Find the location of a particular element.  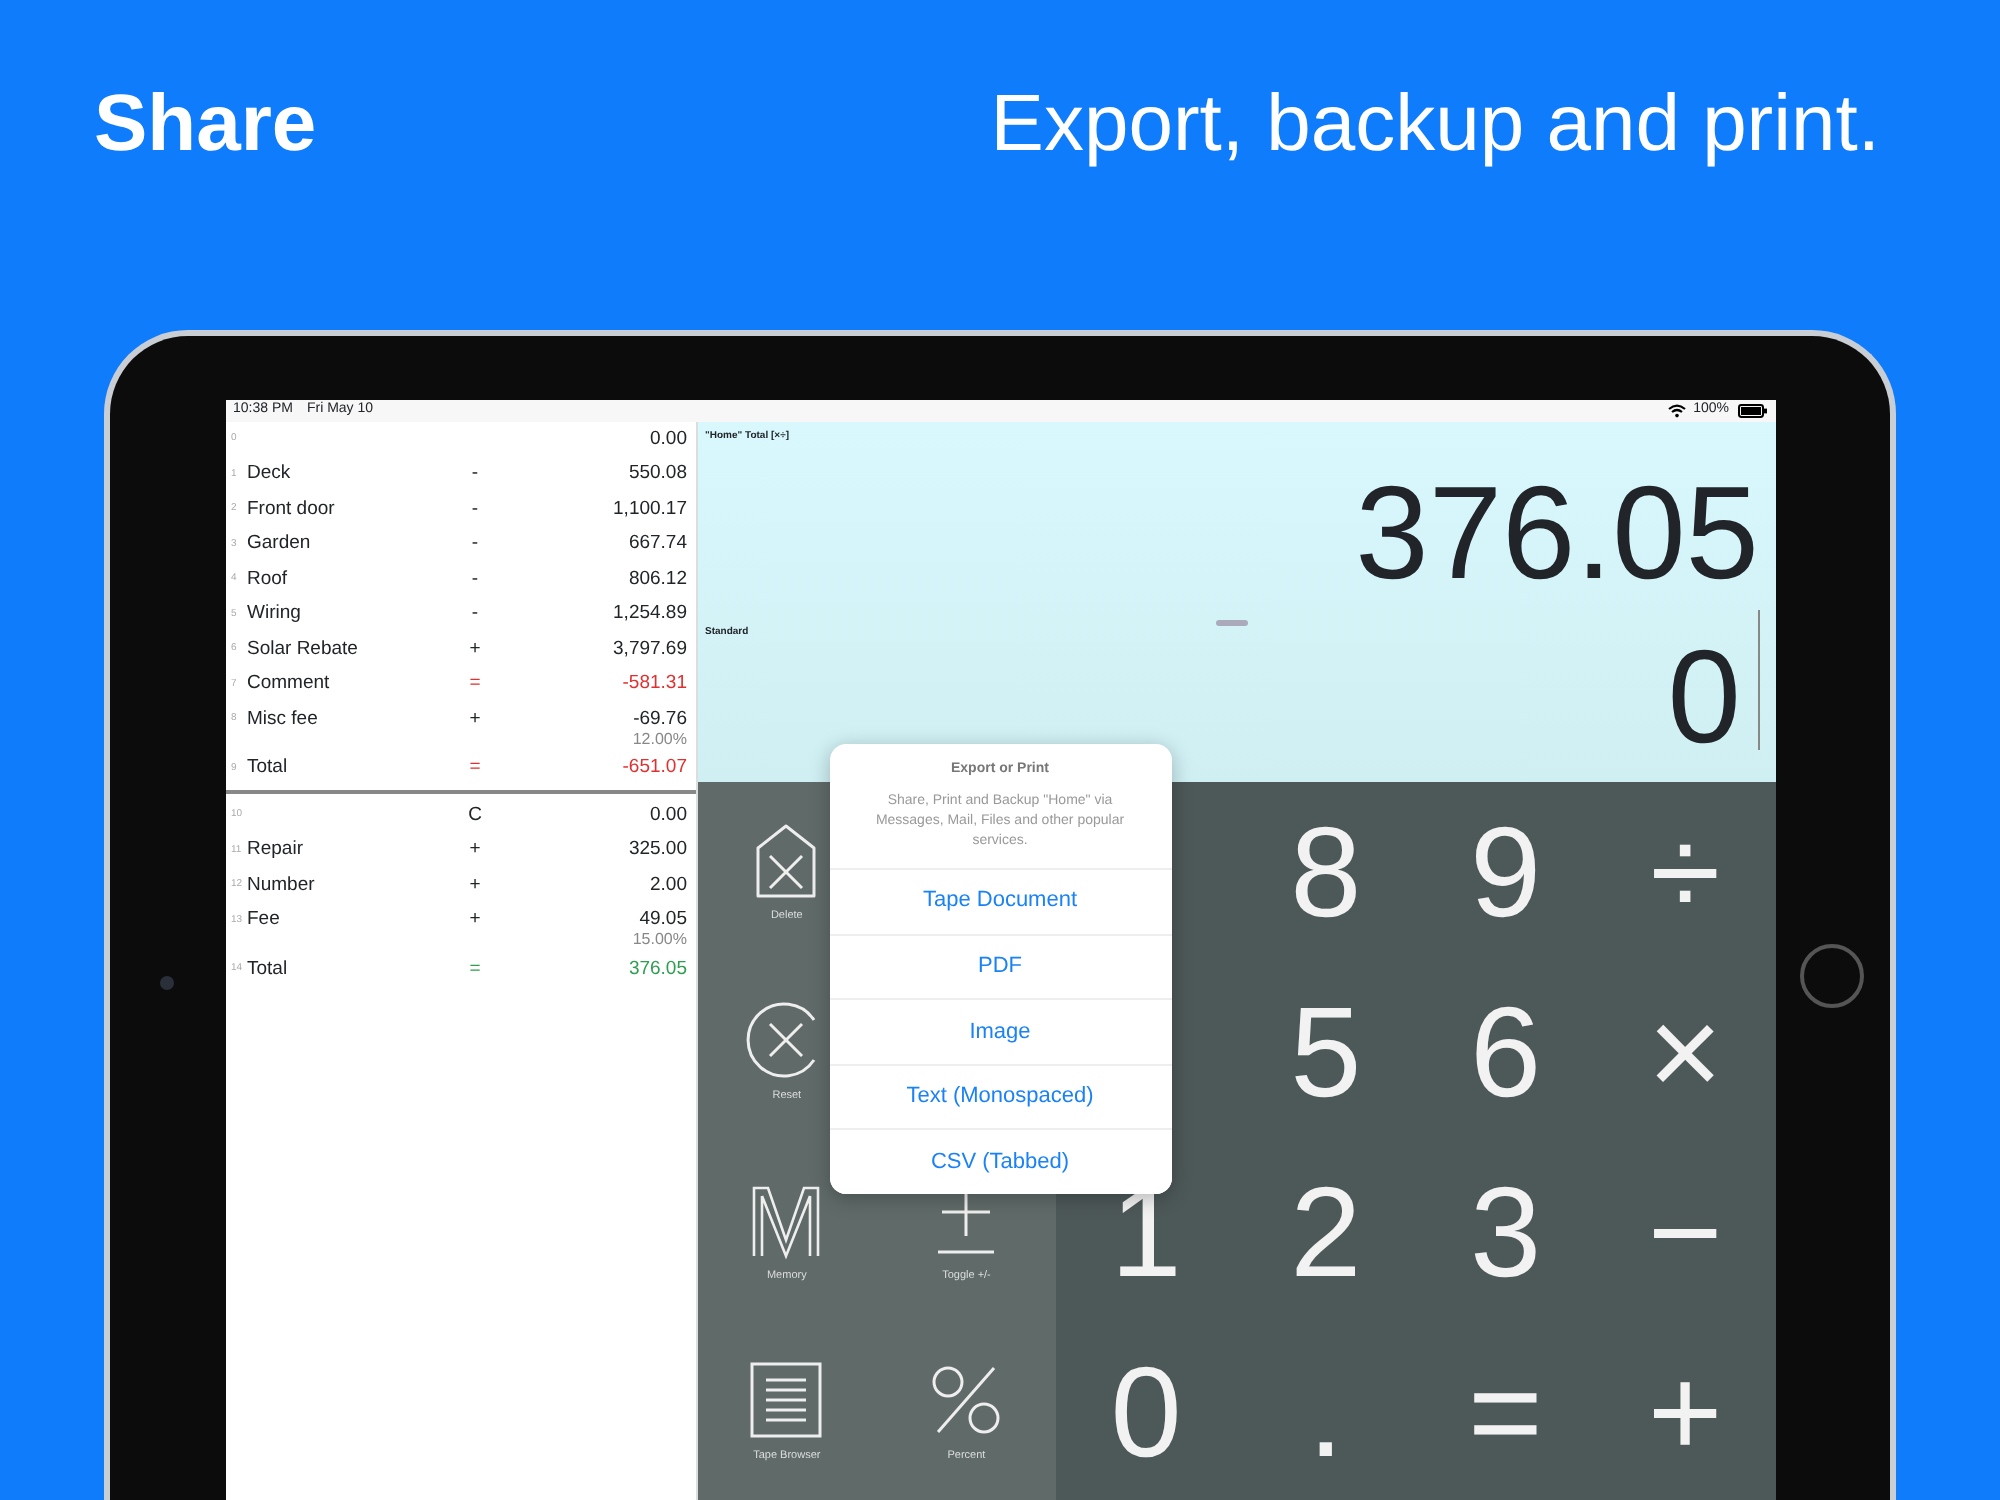

keypad-key: 3 is located at coordinates (1505, 1232).